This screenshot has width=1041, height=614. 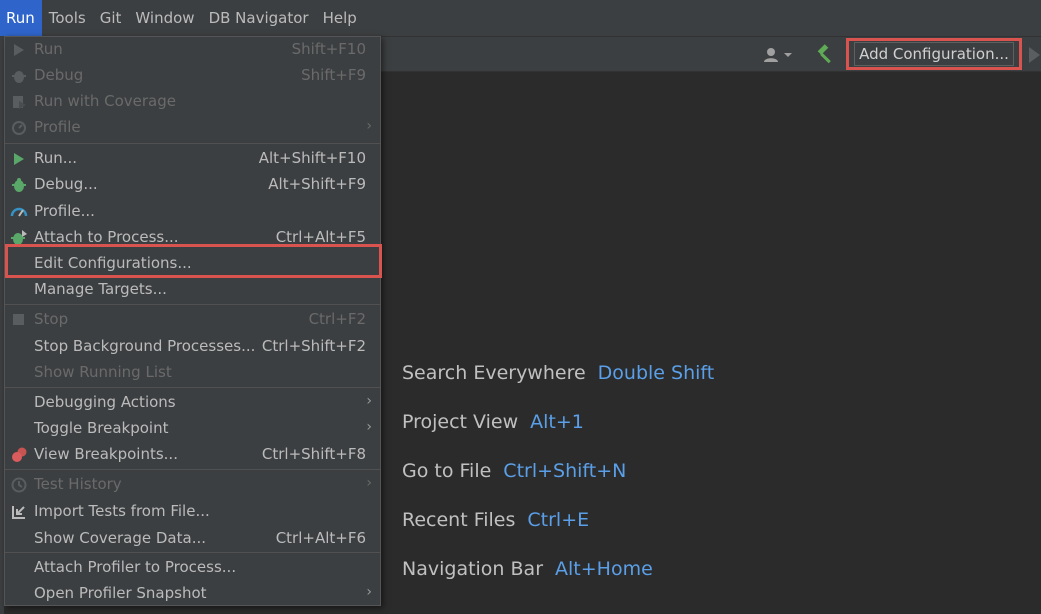 What do you see at coordinates (67, 18) in the screenshot?
I see `menu-tools: Tools` at bounding box center [67, 18].